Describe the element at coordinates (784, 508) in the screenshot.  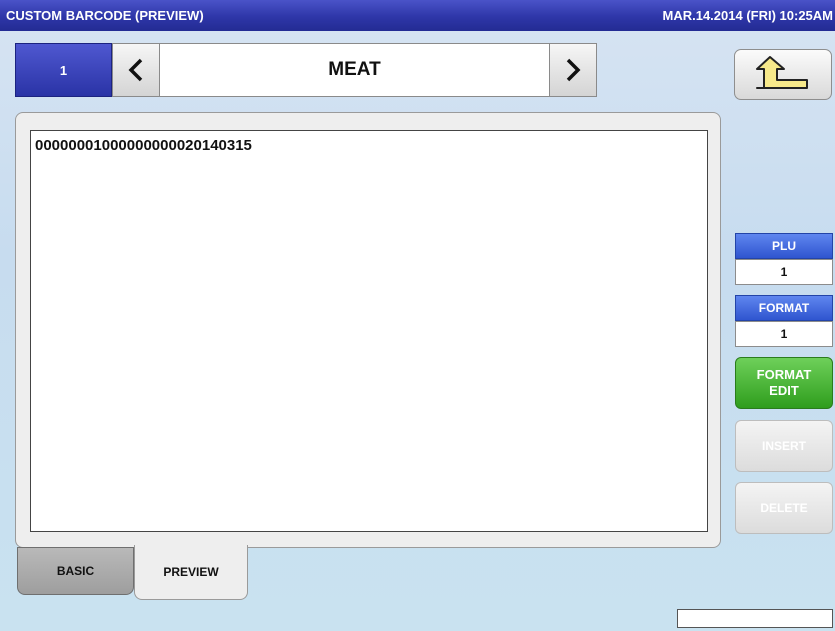
I see `delete-button: DELETE` at that location.